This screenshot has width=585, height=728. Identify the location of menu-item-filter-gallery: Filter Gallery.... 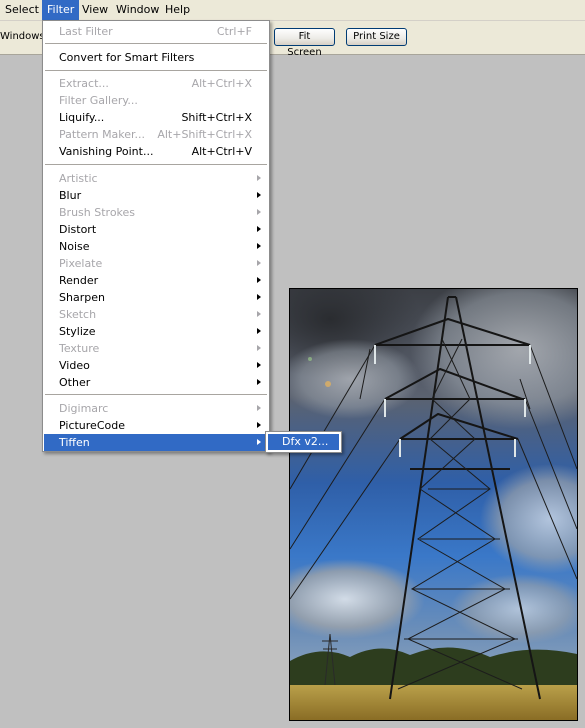
(156, 100).